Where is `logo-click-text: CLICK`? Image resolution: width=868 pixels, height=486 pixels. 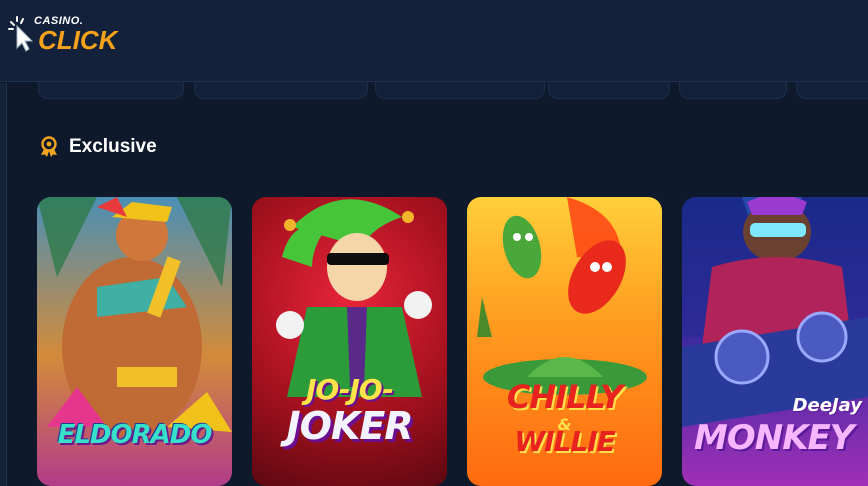 logo-click-text: CLICK is located at coordinates (78, 40).